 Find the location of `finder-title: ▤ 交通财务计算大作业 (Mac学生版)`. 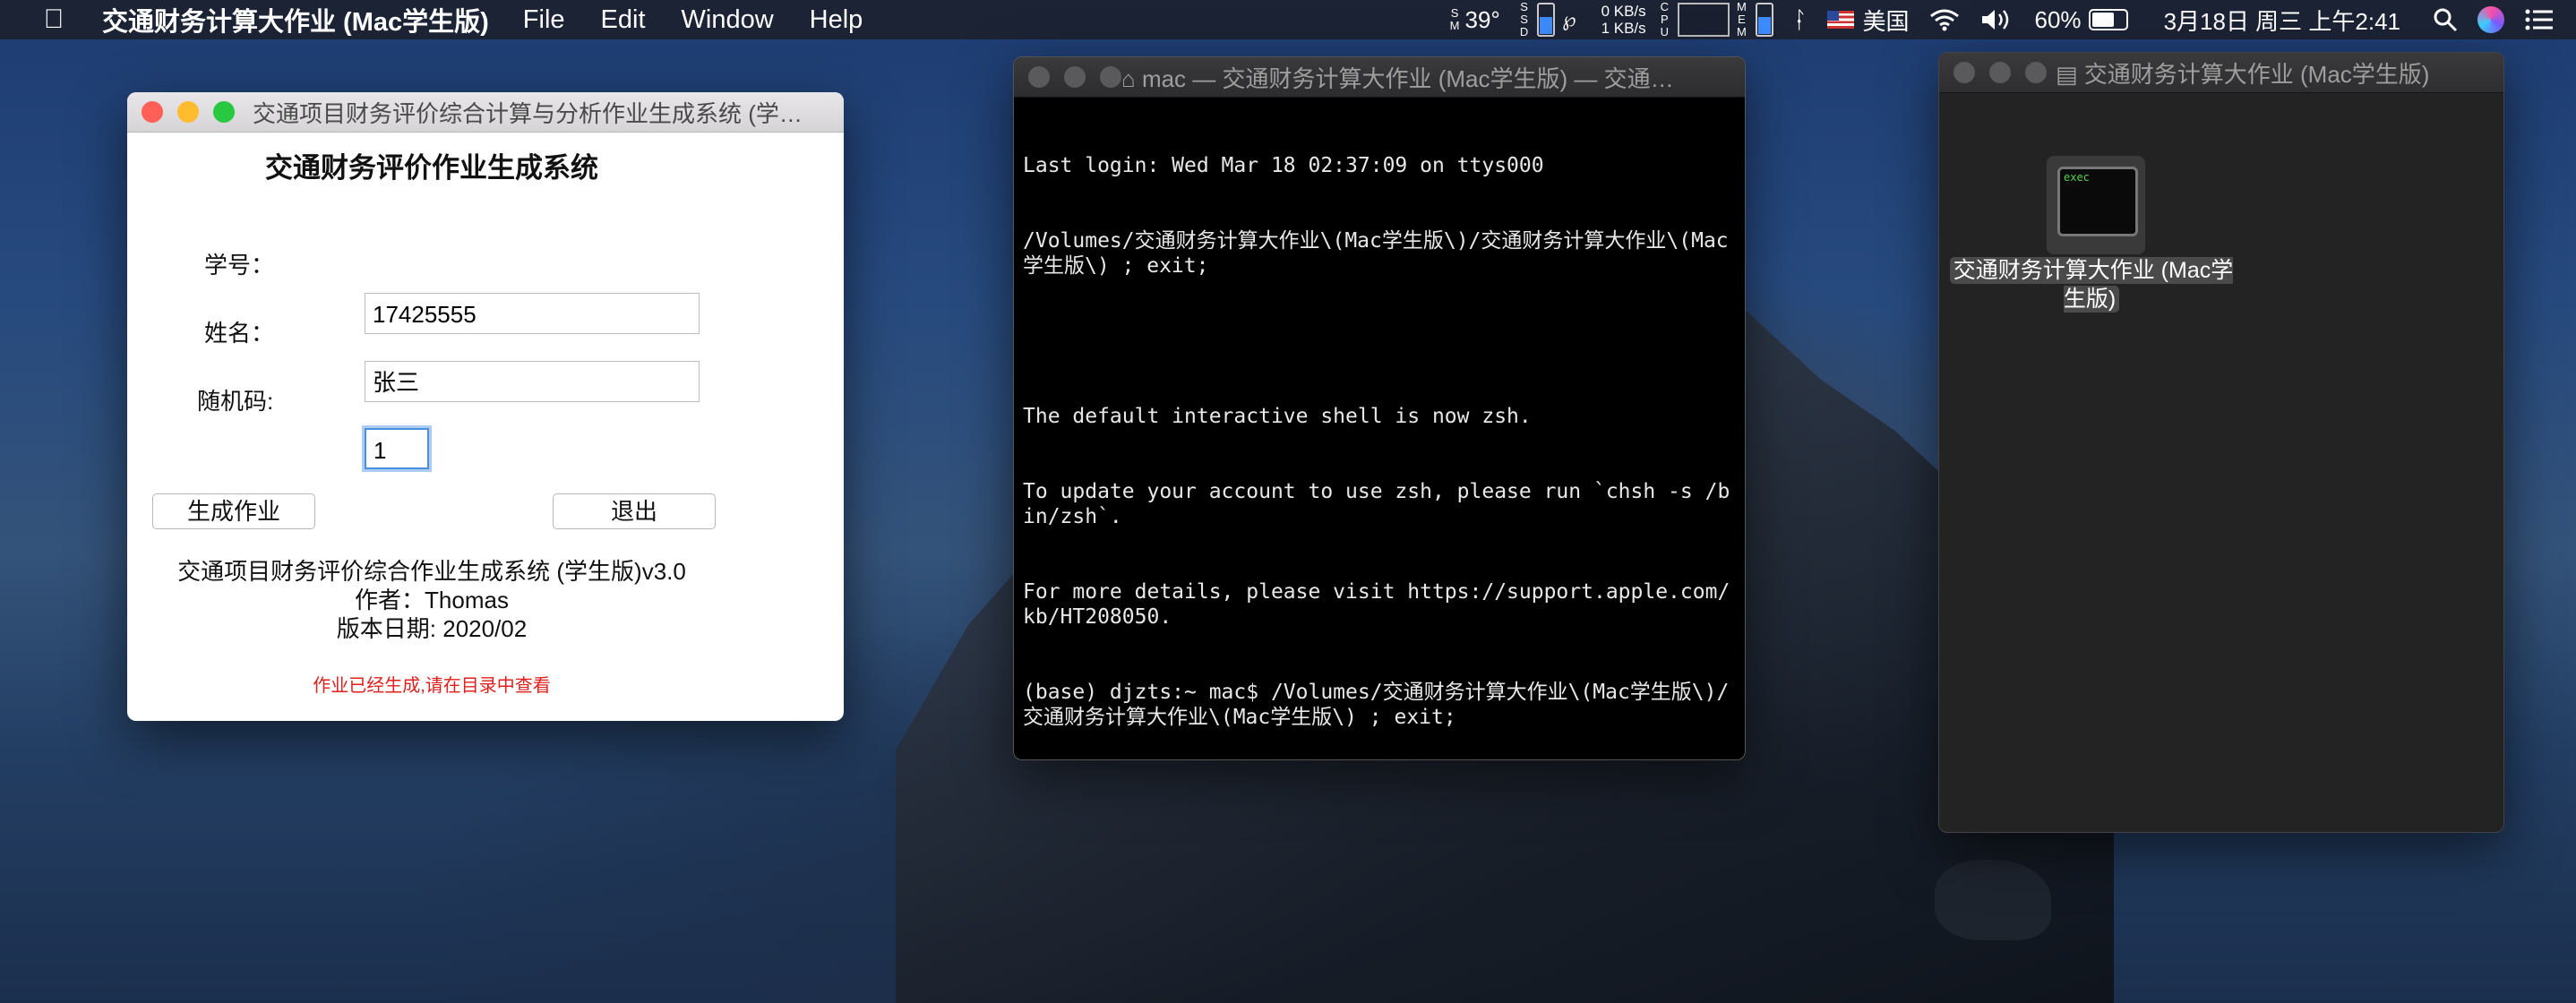

finder-title: ▤ 交通财务计算大作业 (Mac学生版) is located at coordinates (2275, 73).